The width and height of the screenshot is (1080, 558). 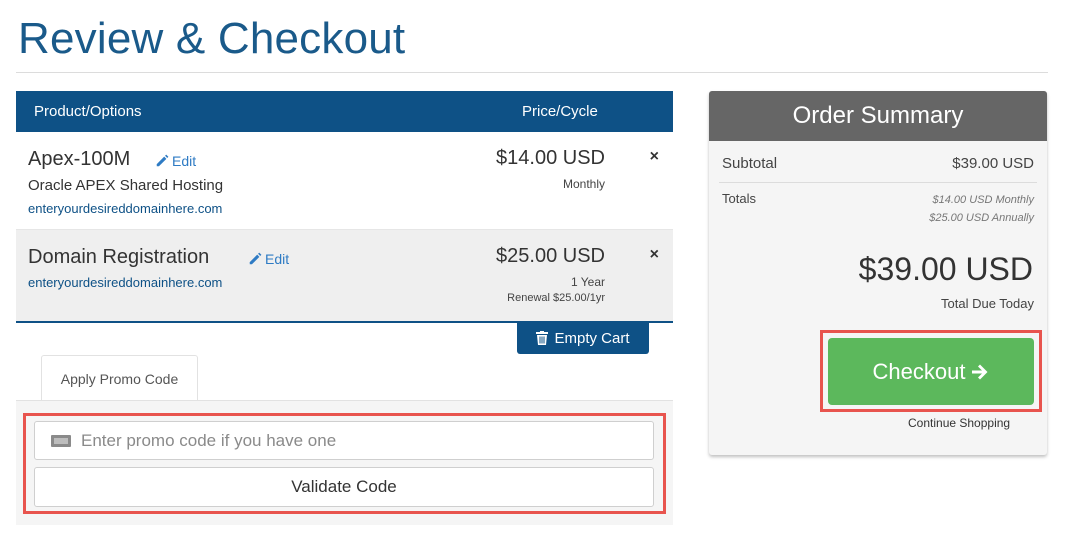 I want to click on title-divider, so click(x=532, y=72).